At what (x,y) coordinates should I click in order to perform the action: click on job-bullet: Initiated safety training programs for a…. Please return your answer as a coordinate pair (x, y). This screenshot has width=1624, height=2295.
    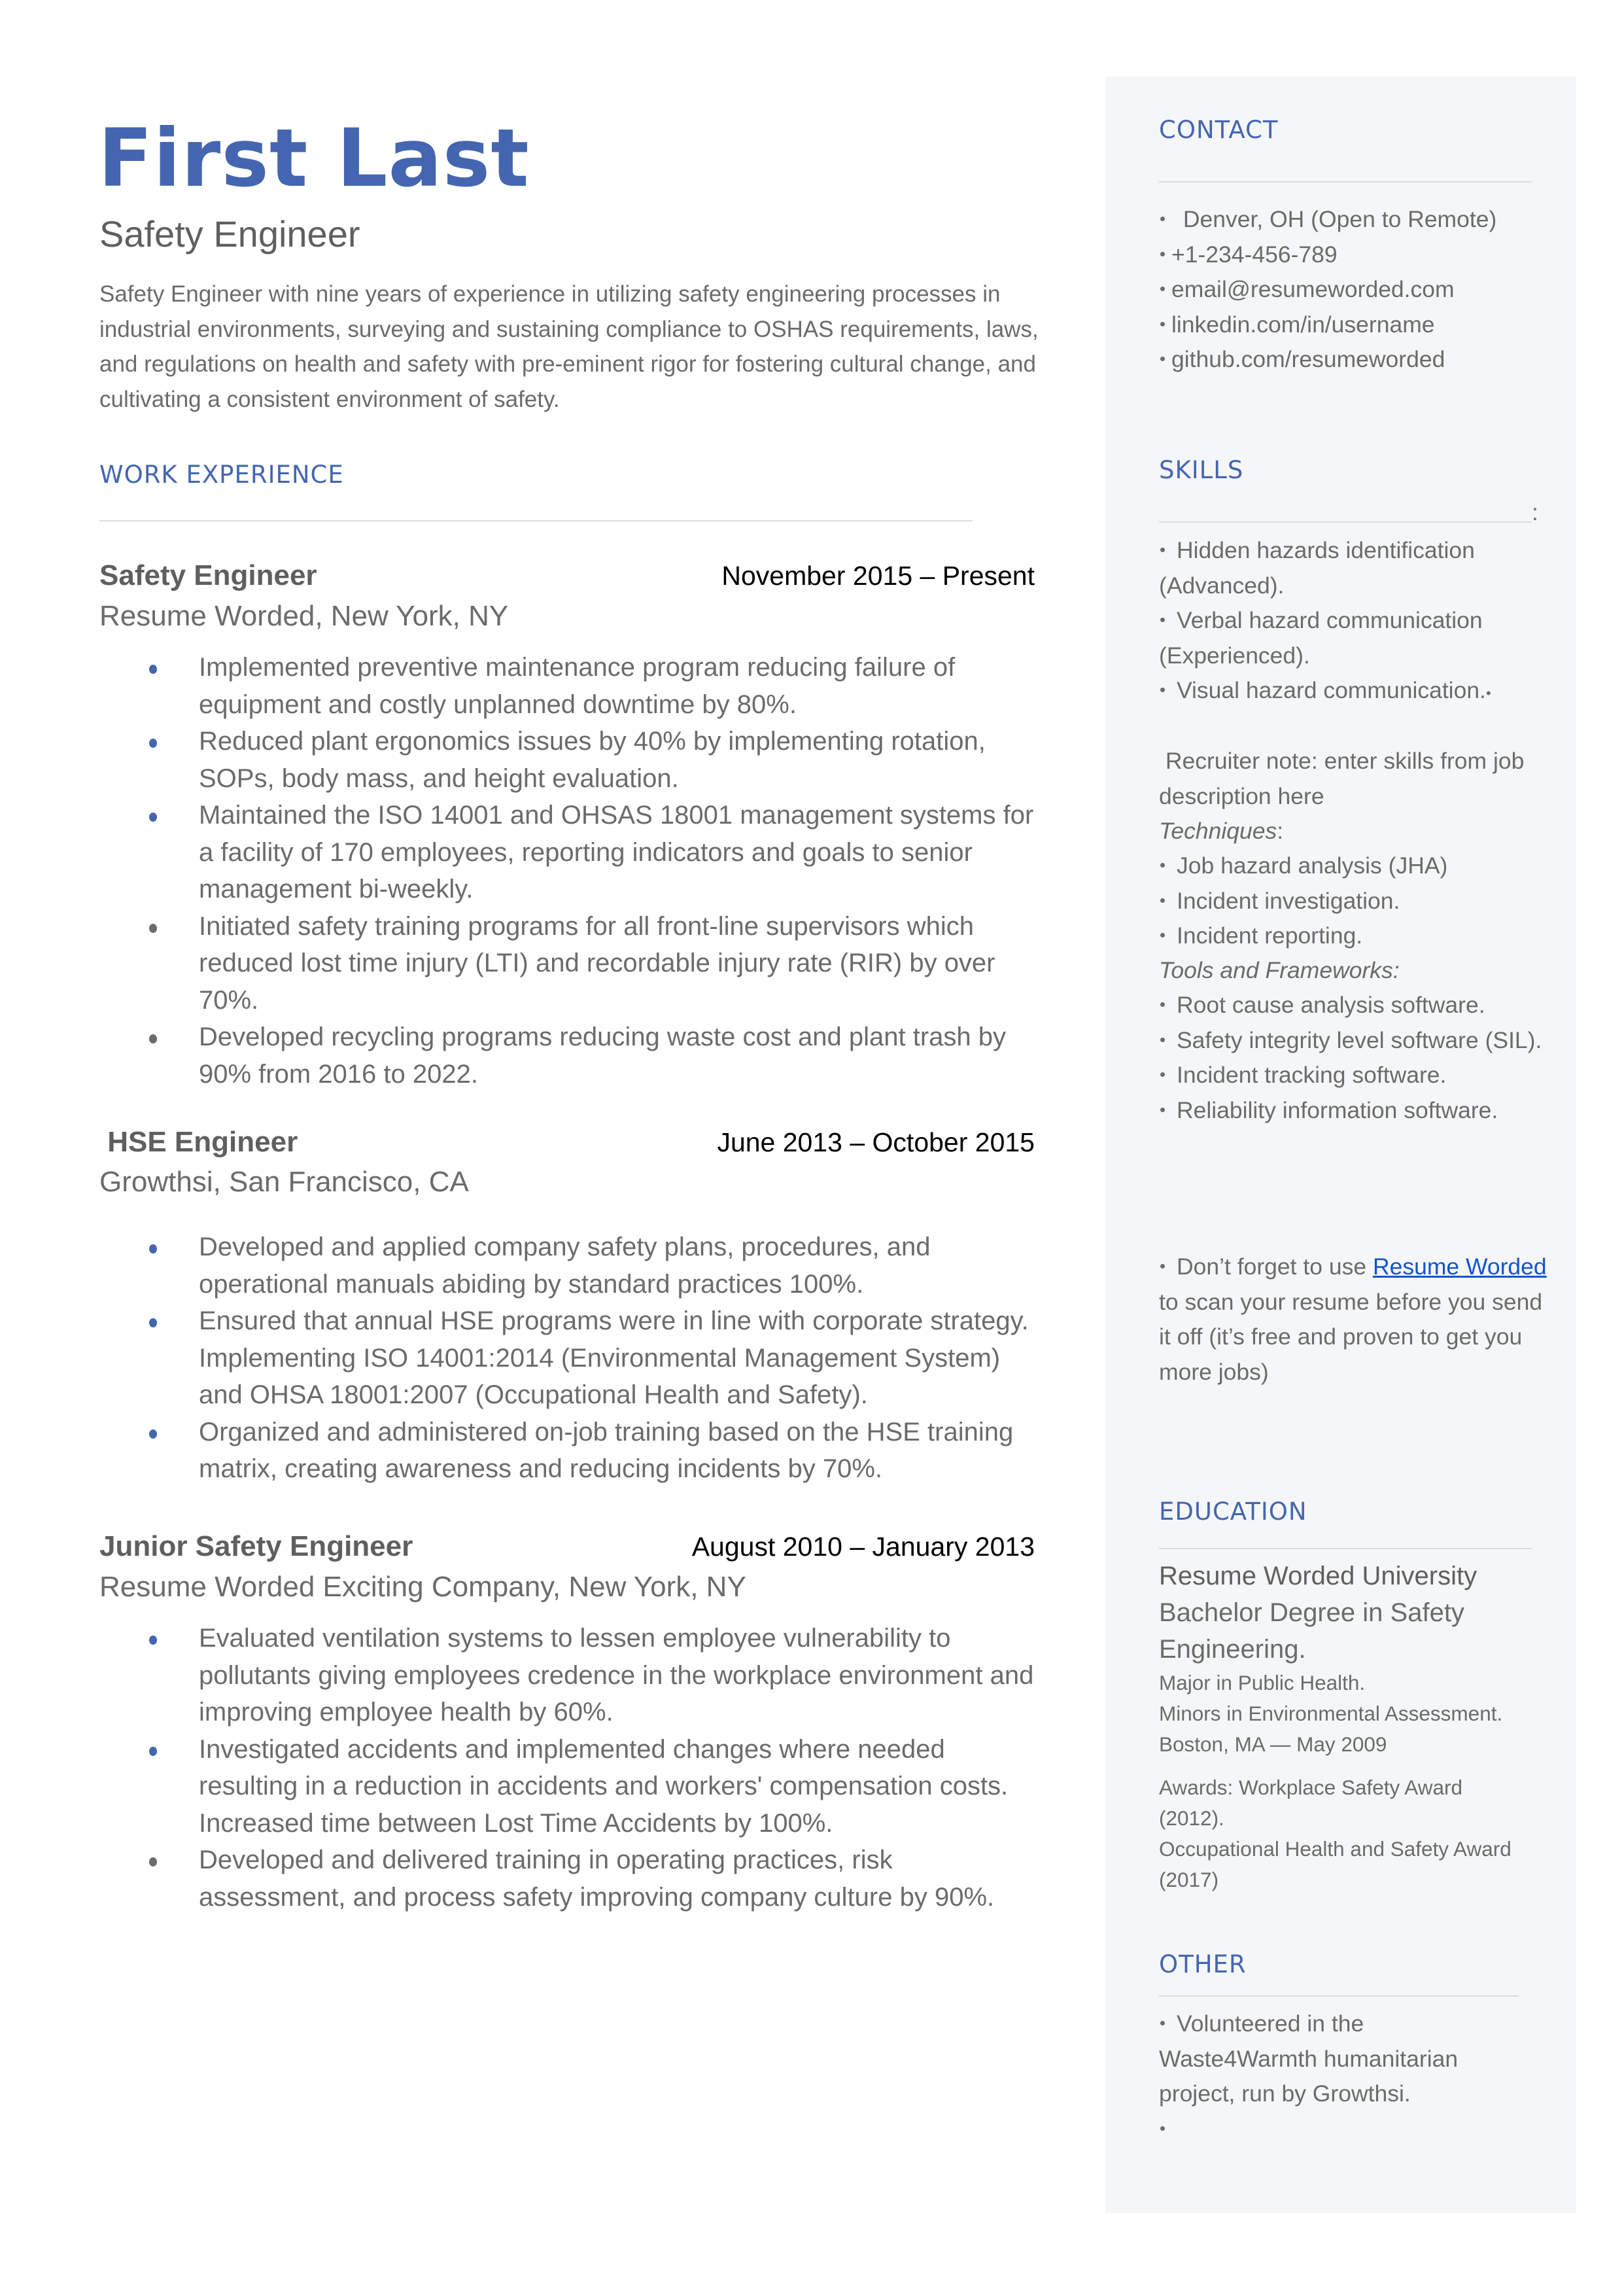
    Looking at the image, I should click on (570, 963).